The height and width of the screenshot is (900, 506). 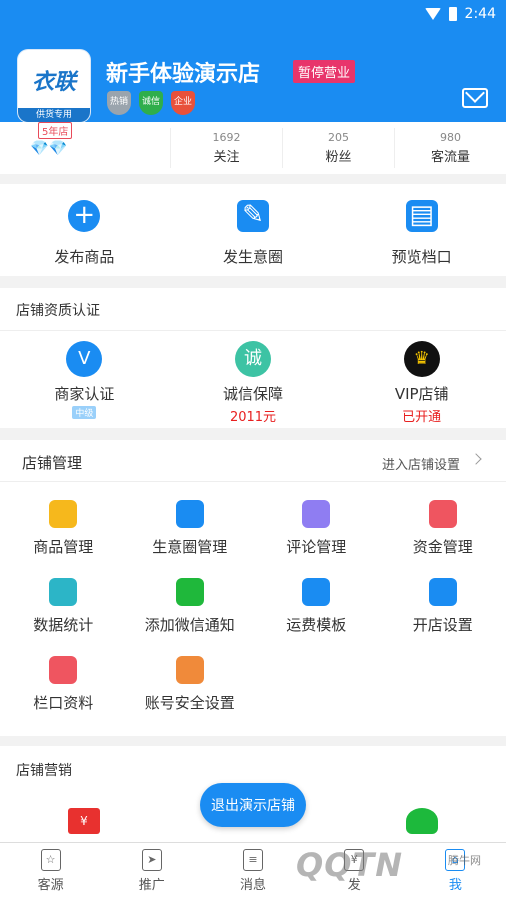 What do you see at coordinates (52, 463) in the screenshot?
I see `section-title: 店铺管理` at bounding box center [52, 463].